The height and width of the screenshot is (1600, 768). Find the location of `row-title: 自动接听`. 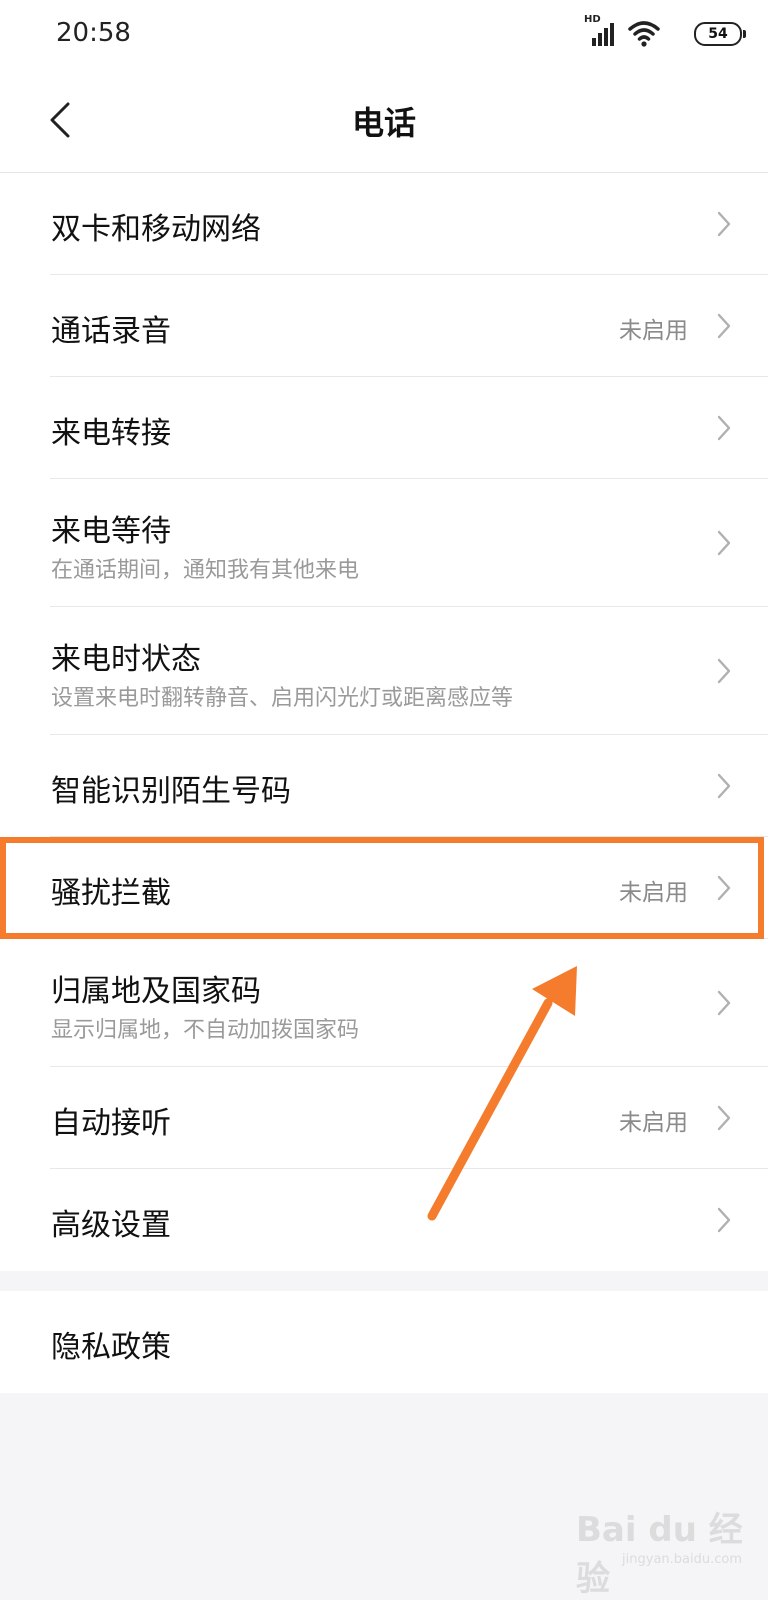

row-title: 自动接听 is located at coordinates (111, 1123).